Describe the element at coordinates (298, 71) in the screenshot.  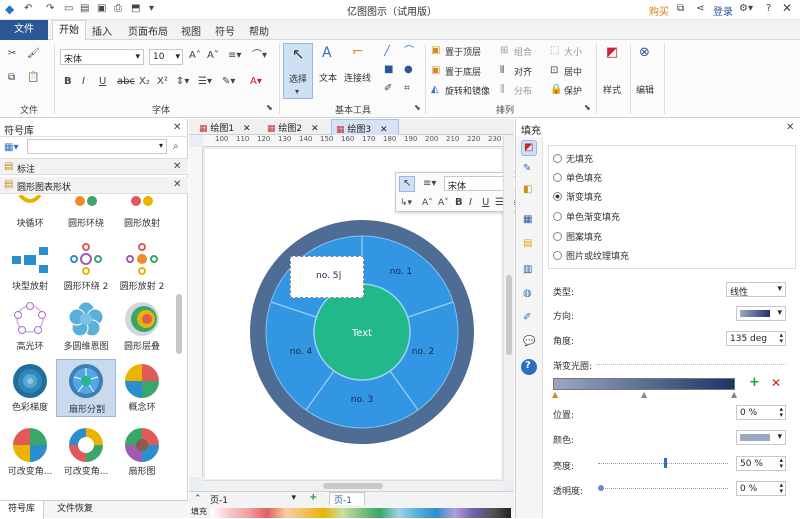
I see `select-tool-button: ↖ 选择 ▾` at that location.